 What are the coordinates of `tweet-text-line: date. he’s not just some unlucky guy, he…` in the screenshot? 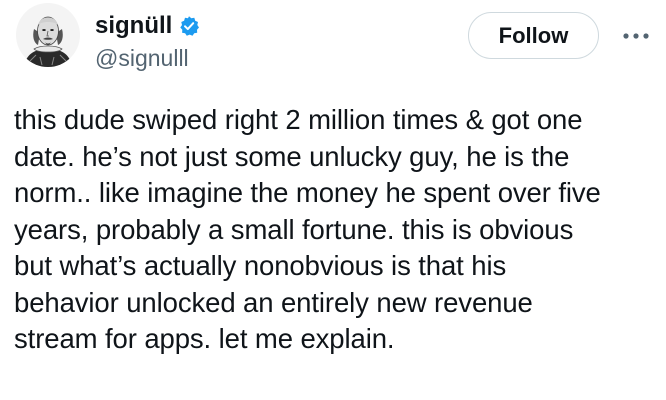 It's located at (292, 156).